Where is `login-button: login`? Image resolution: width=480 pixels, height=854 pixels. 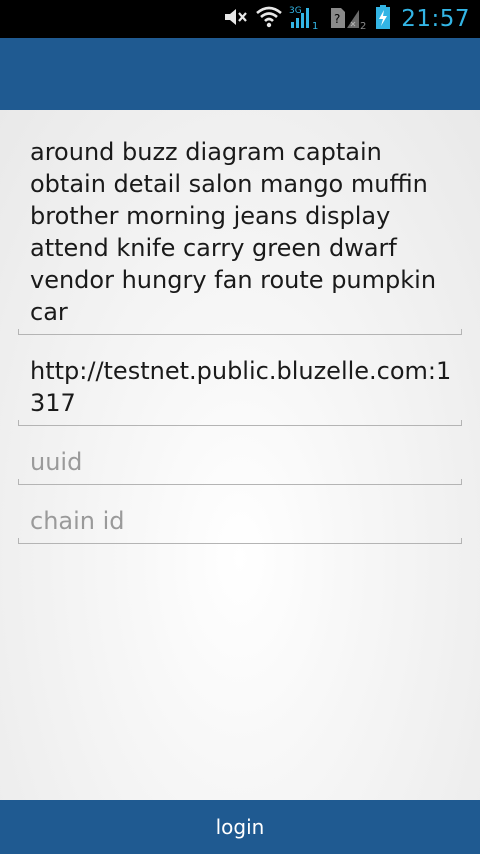 login-button: login is located at coordinates (240, 827).